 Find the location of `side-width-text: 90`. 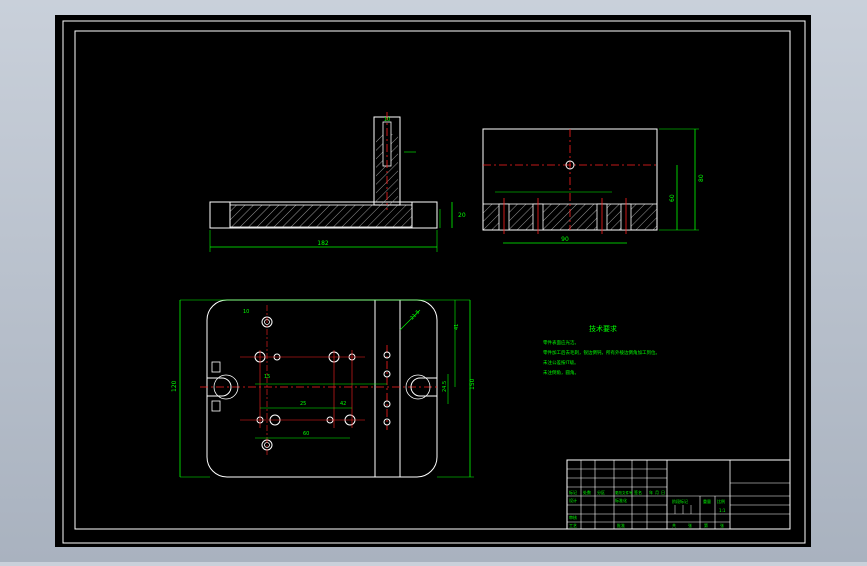

side-width-text: 90 is located at coordinates (565, 239).